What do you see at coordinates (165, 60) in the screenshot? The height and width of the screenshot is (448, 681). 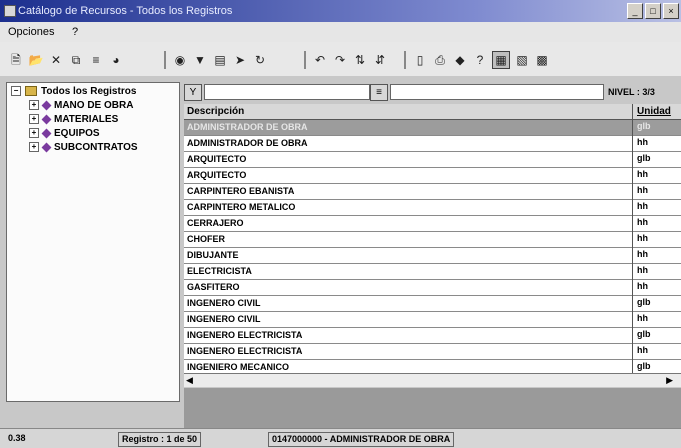 I see `toolbar-separator` at bounding box center [165, 60].